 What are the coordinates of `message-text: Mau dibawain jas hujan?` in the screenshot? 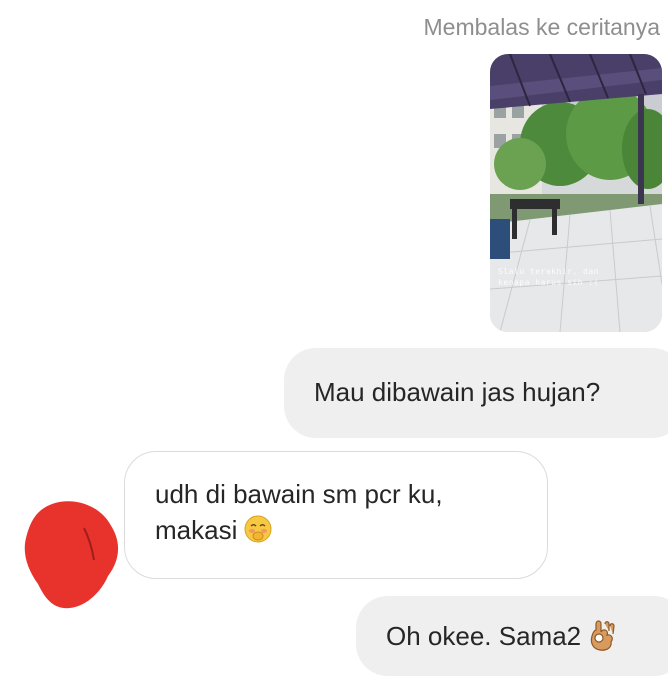 It's located at (457, 392).